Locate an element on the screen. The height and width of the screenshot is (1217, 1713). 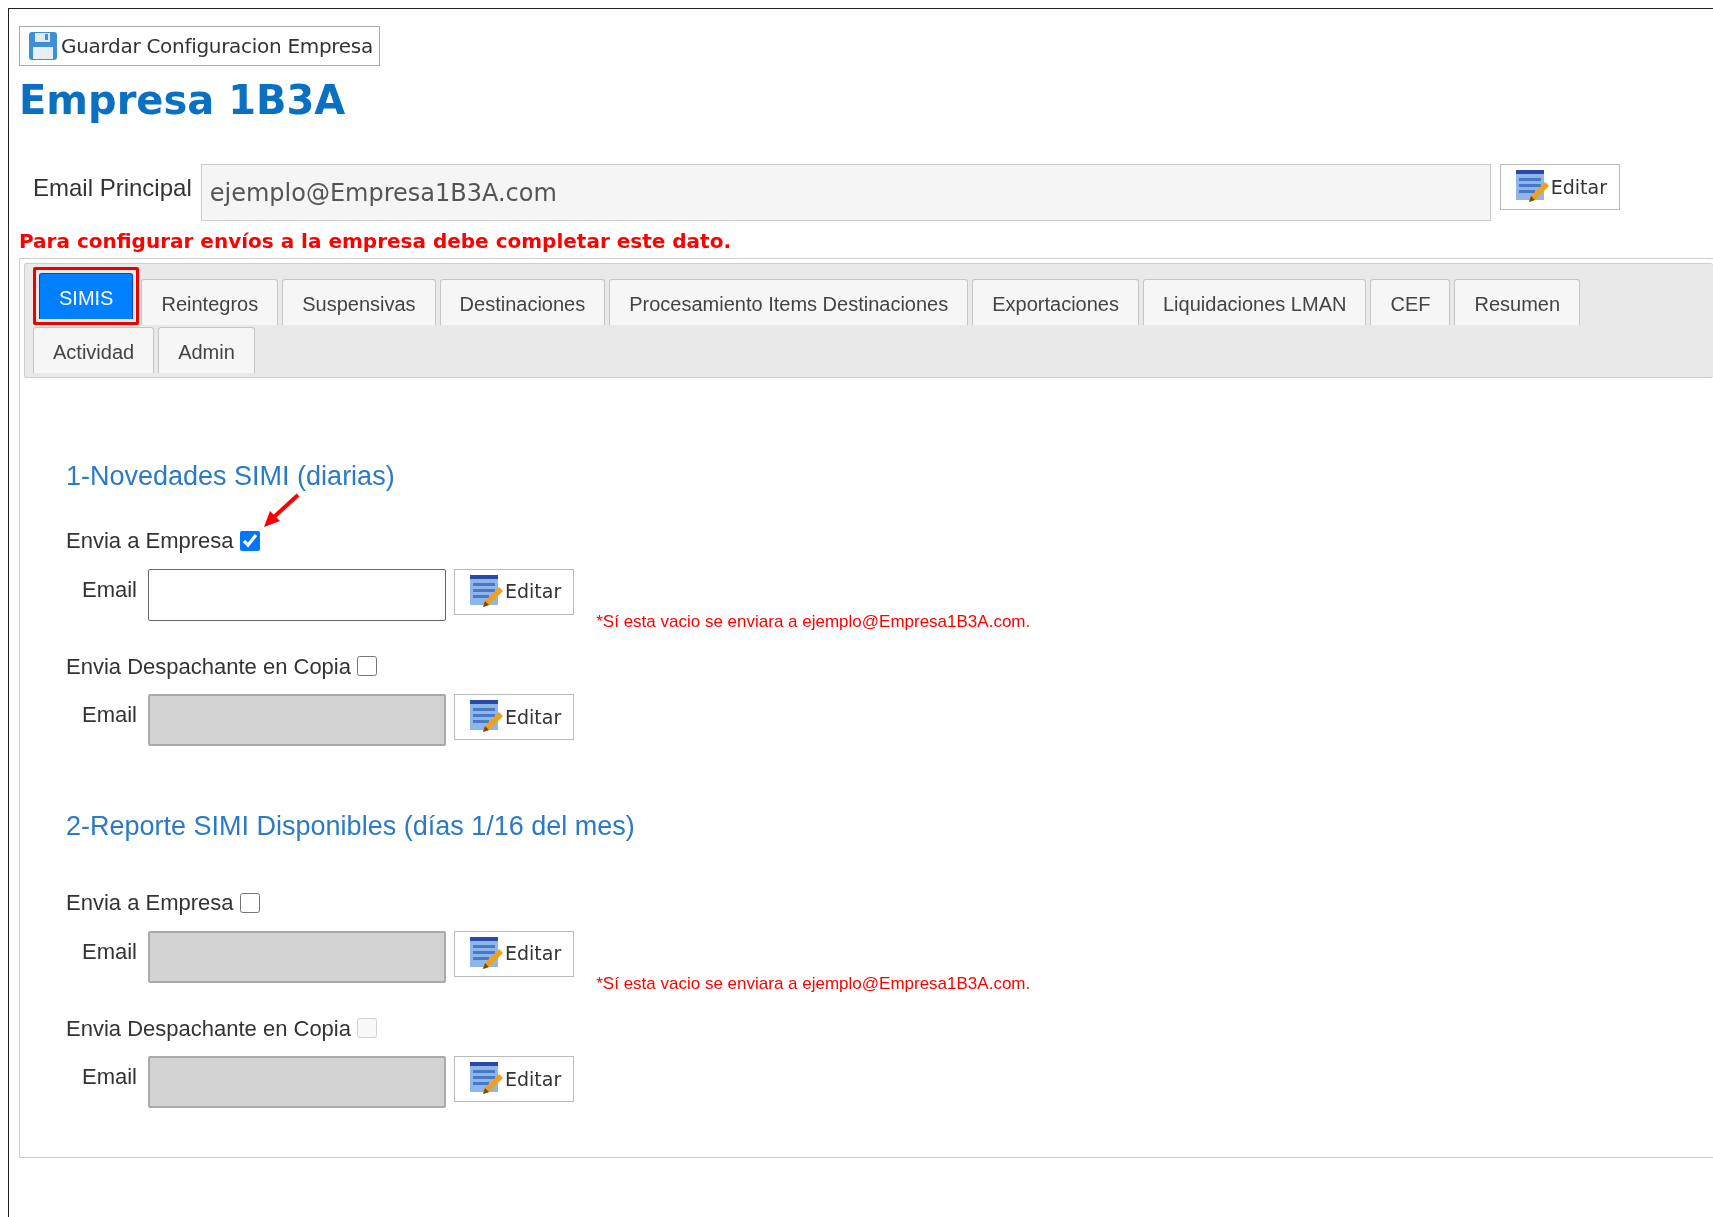
input-field: ejemplo@Empresa1B3A.com is located at coordinates (845, 192).